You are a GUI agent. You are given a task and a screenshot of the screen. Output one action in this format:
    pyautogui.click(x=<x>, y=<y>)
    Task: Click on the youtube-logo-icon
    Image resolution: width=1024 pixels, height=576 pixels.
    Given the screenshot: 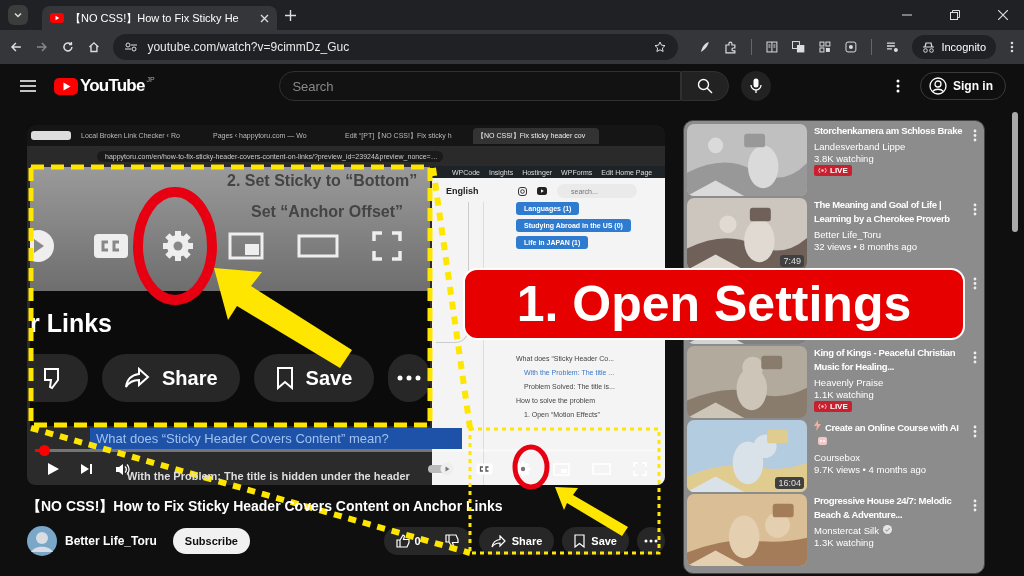 What is the action you would take?
    pyautogui.click(x=66, y=86)
    